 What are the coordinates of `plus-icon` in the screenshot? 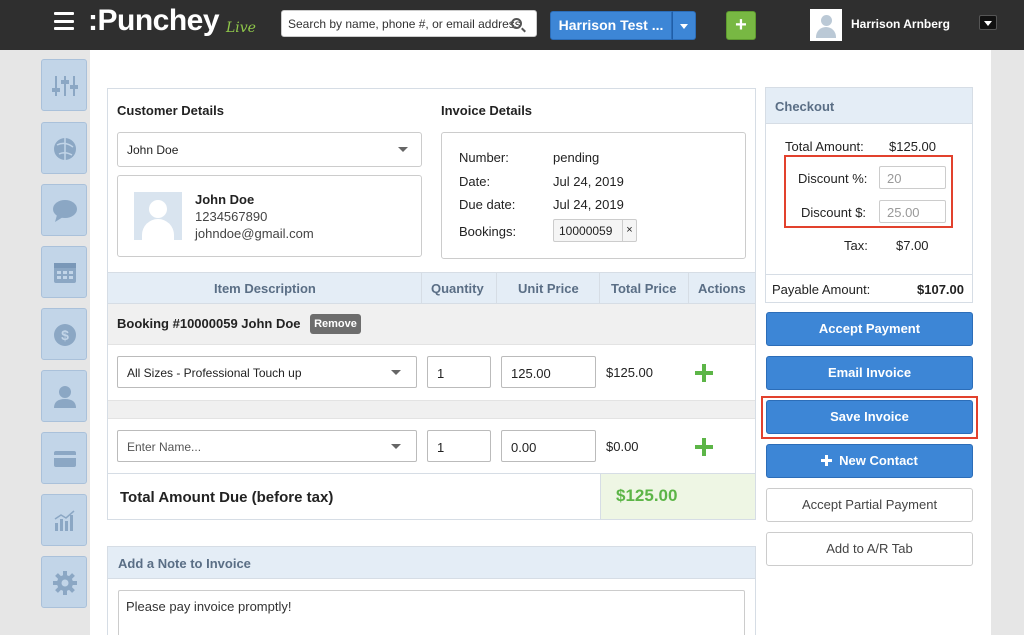 It's located at (827, 460).